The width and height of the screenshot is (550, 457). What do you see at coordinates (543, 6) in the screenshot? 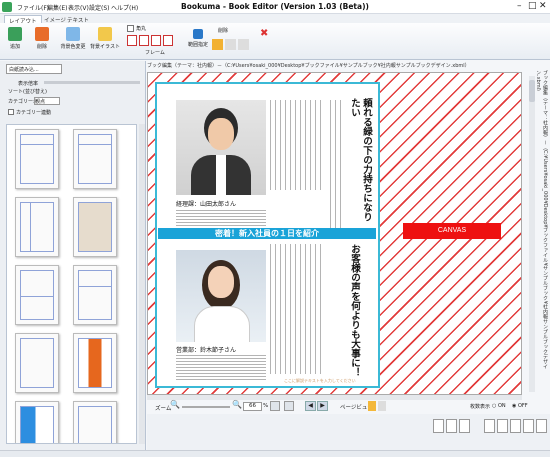
I see `close-icon: ✕` at bounding box center [543, 6].